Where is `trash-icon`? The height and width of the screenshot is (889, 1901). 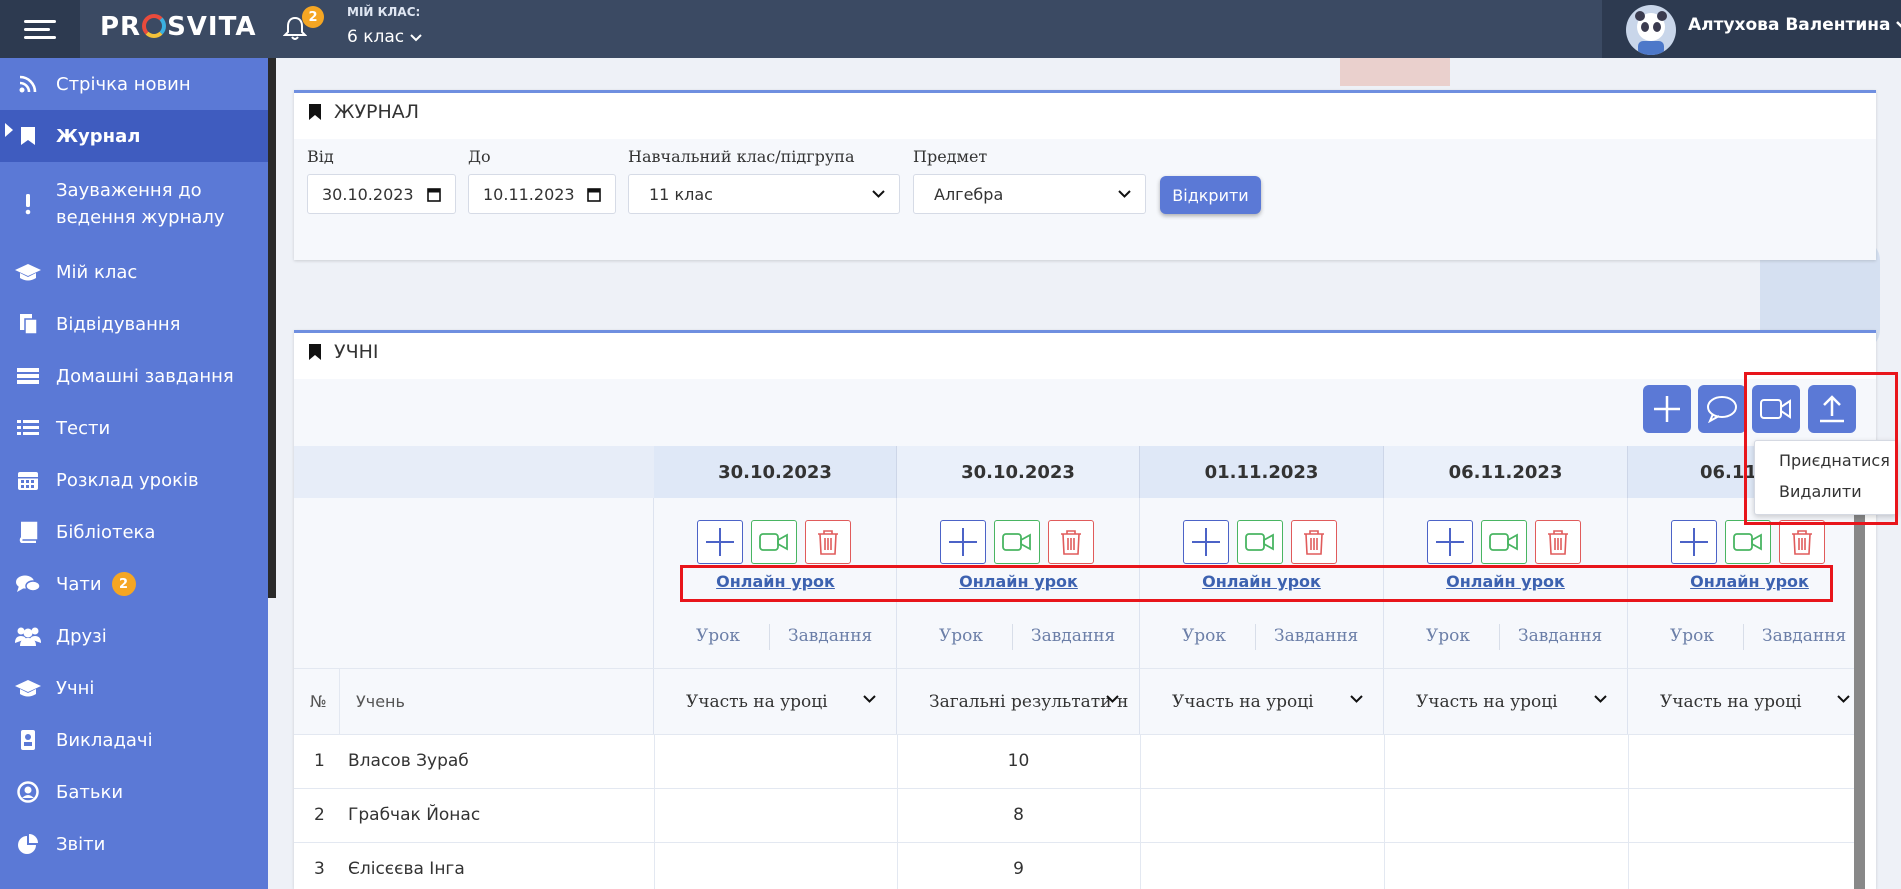 trash-icon is located at coordinates (1558, 542).